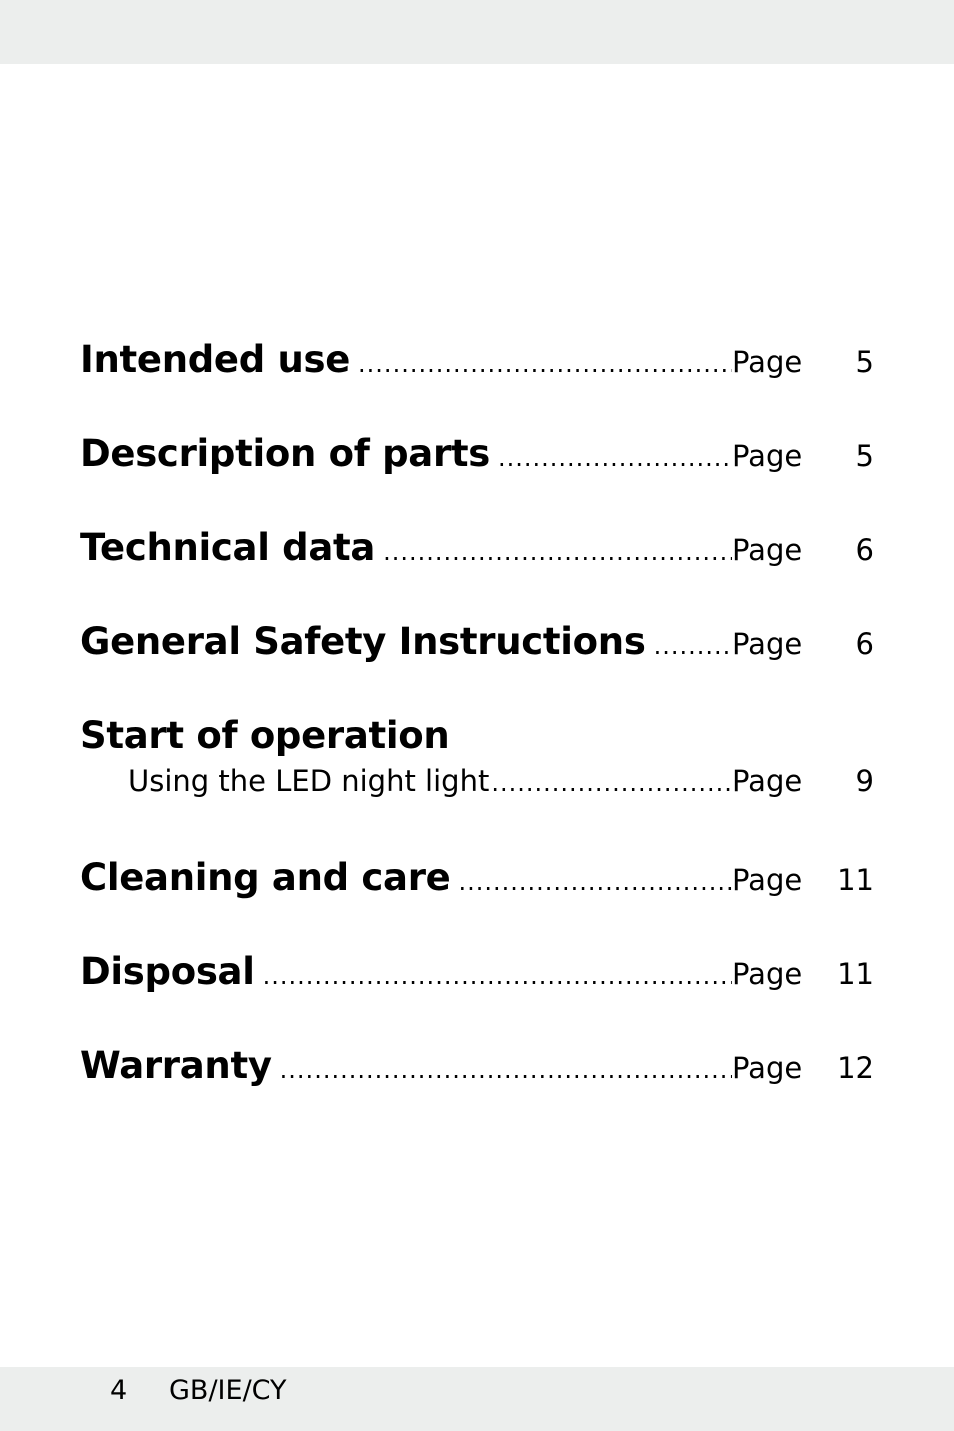 The image size is (954, 1431). I want to click on footer-band, so click(477, 1399).